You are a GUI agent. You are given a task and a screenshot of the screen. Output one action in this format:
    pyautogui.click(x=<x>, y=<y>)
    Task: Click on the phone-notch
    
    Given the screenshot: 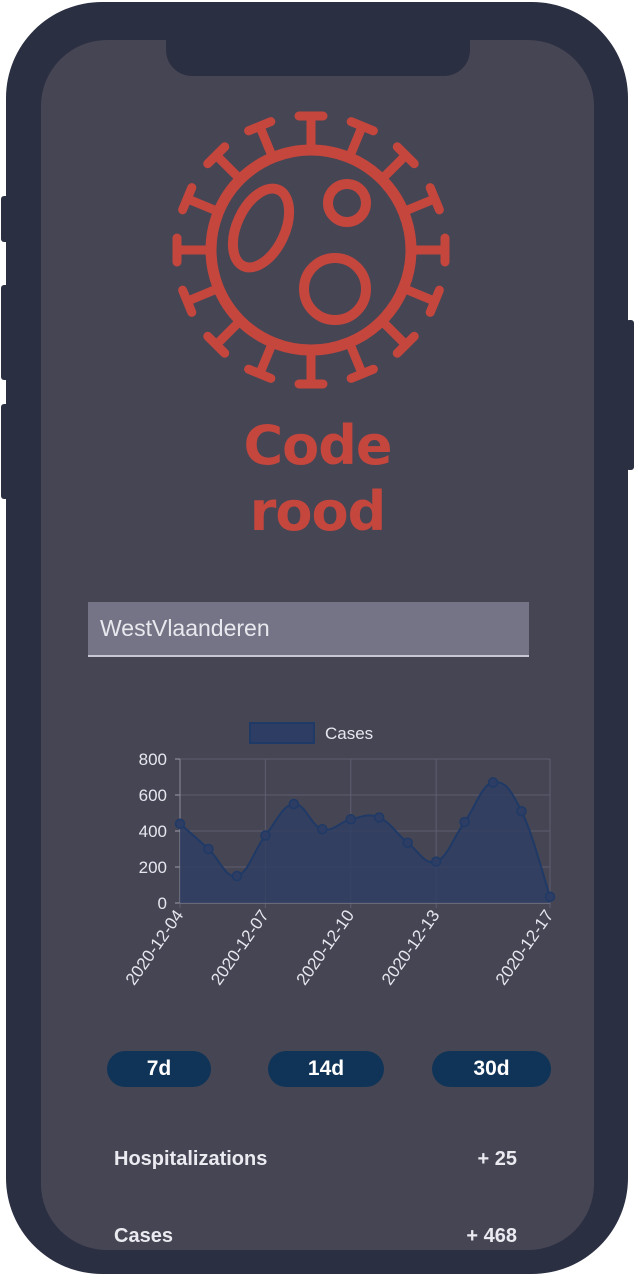 What is the action you would take?
    pyautogui.click(x=318, y=58)
    